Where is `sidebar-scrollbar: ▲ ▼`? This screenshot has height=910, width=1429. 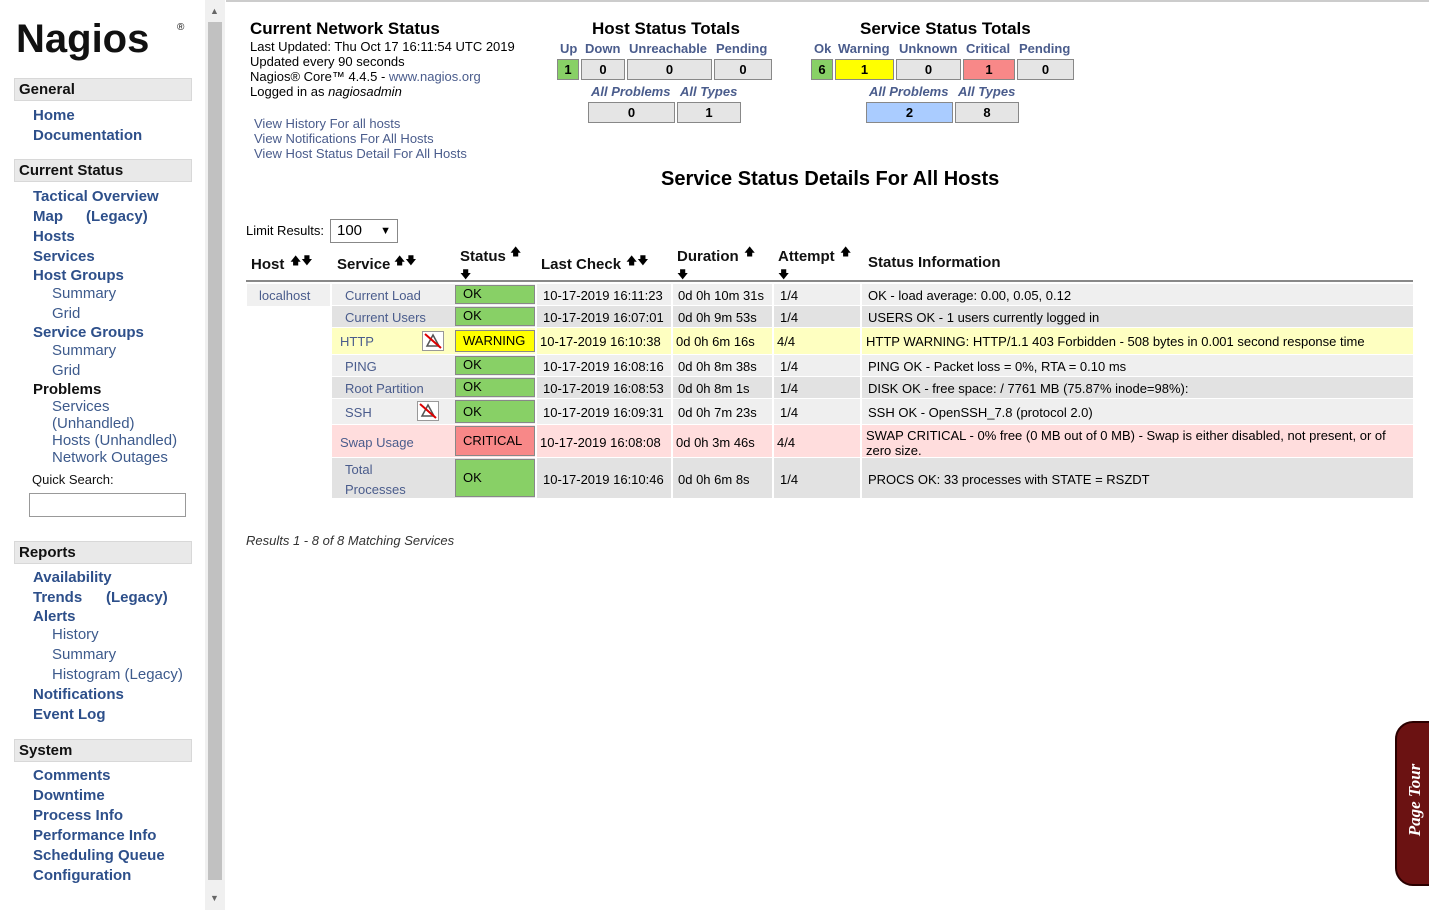 sidebar-scrollbar: ▲ ▼ is located at coordinates (215, 455).